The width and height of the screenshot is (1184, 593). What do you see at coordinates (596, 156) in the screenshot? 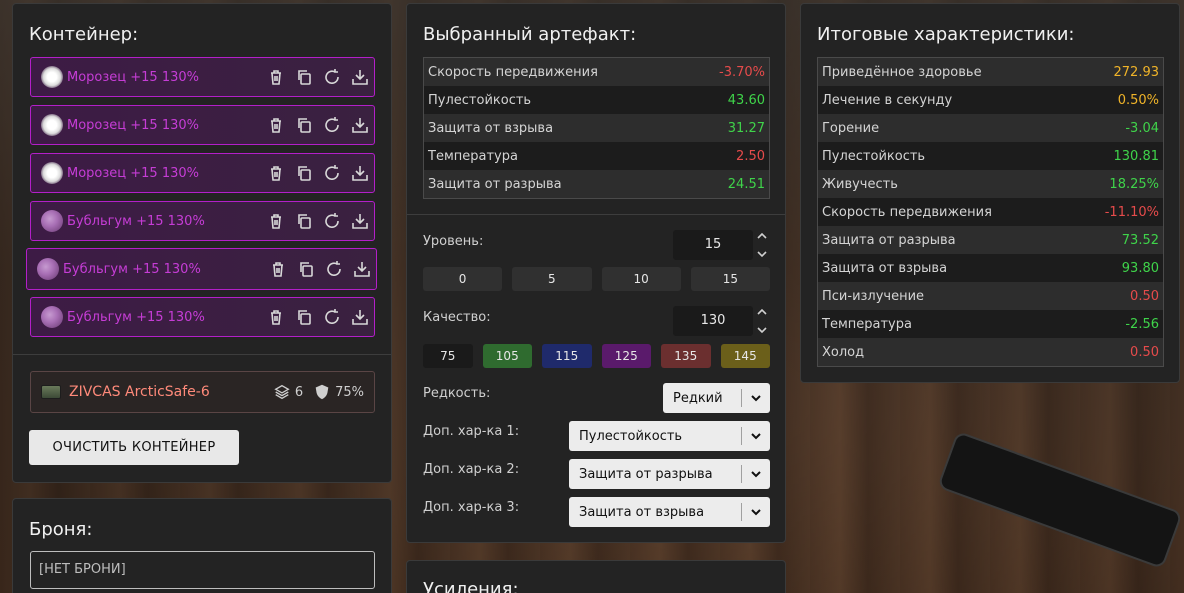
I see `stat-row: Температура 2.50` at bounding box center [596, 156].